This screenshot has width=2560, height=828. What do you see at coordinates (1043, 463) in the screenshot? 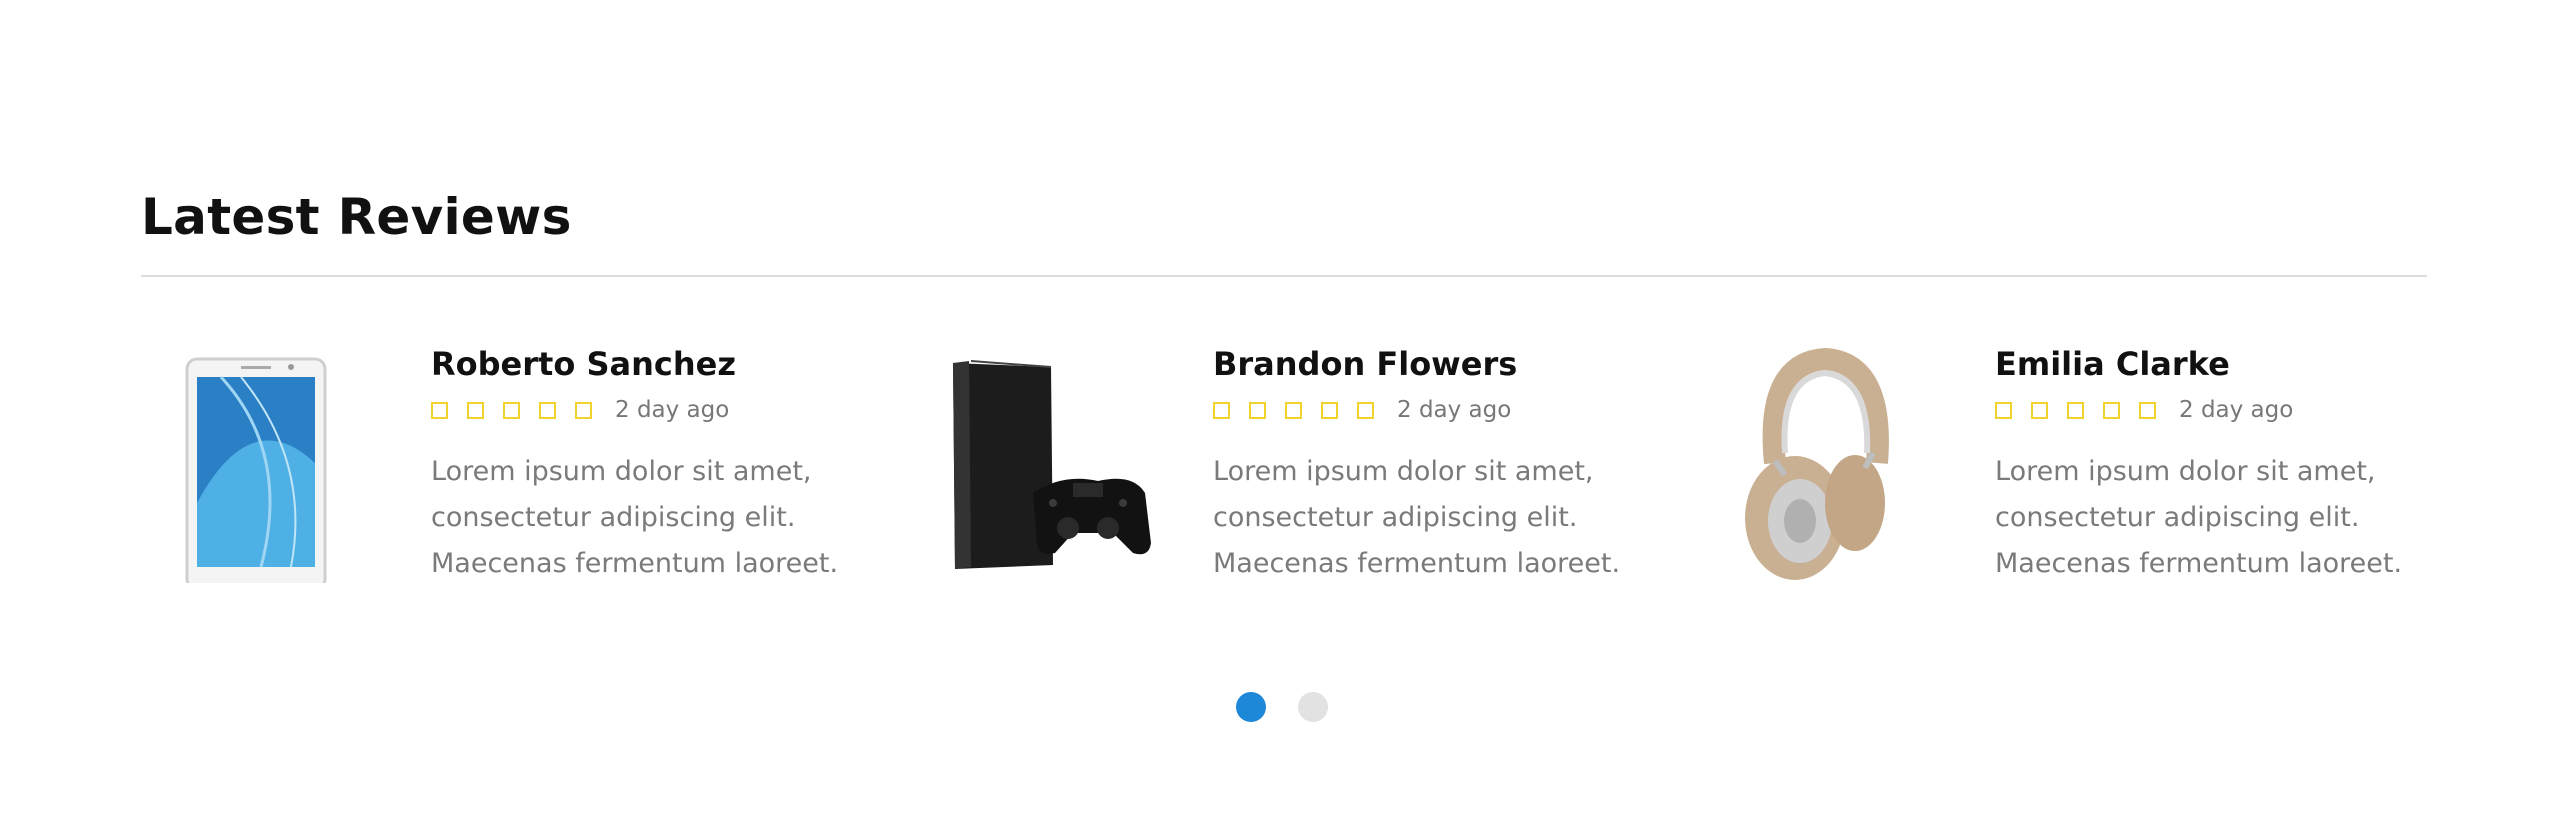
I see `game-console-icon` at bounding box center [1043, 463].